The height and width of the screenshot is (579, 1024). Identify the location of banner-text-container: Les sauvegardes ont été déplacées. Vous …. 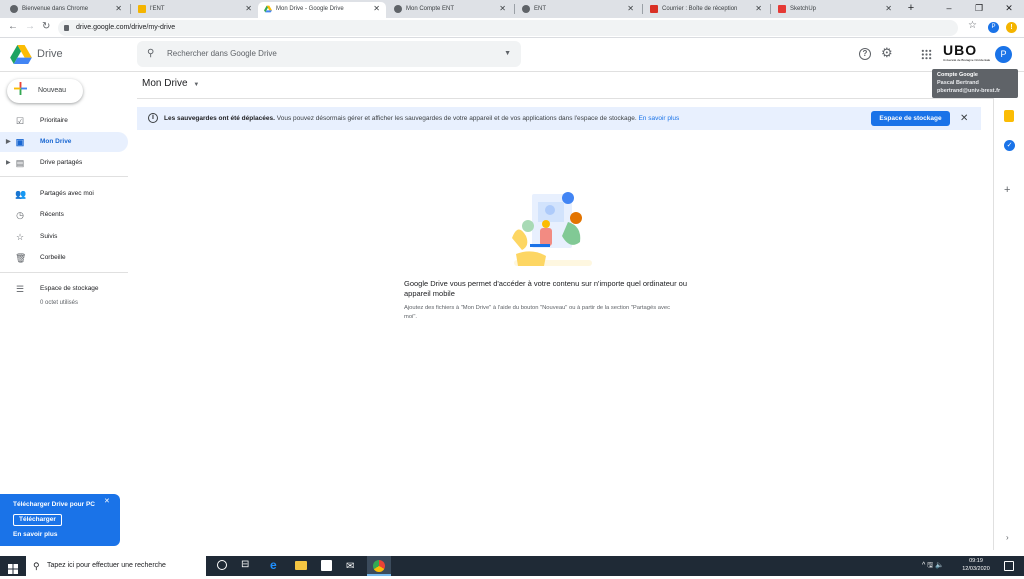
(421, 118).